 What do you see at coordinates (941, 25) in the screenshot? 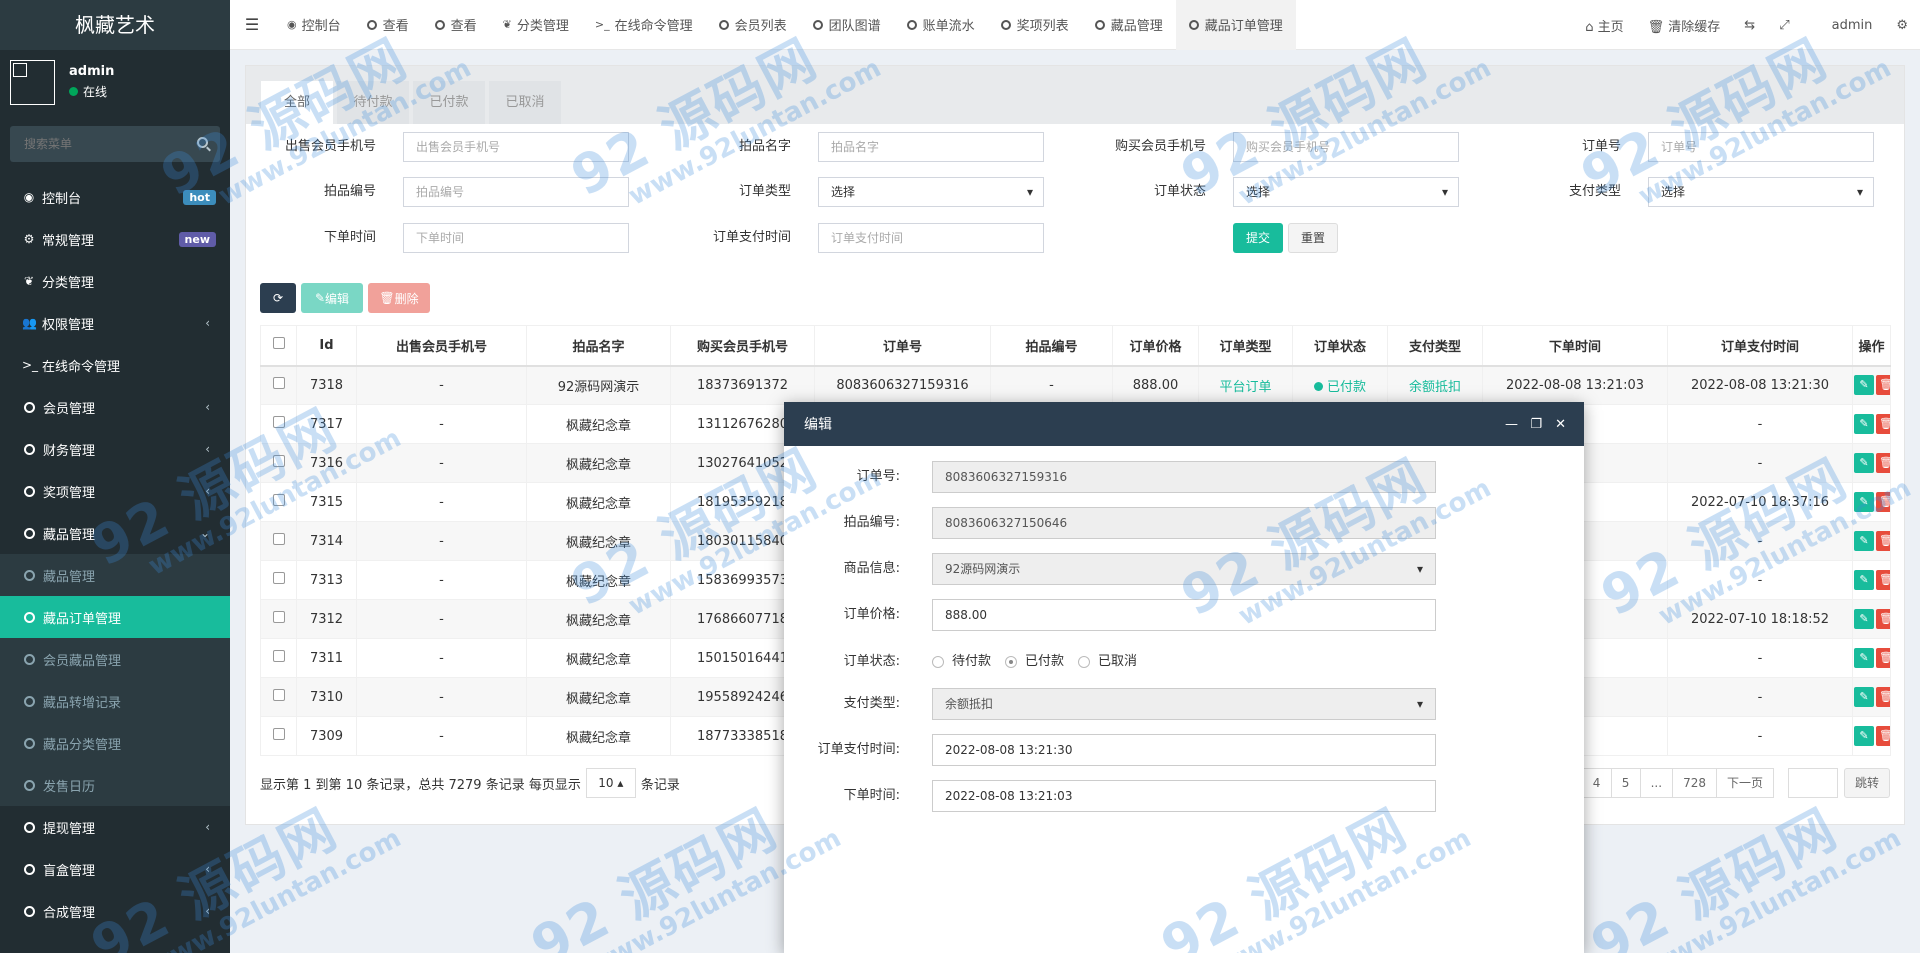
I see `nav-tab: 账单流水` at bounding box center [941, 25].